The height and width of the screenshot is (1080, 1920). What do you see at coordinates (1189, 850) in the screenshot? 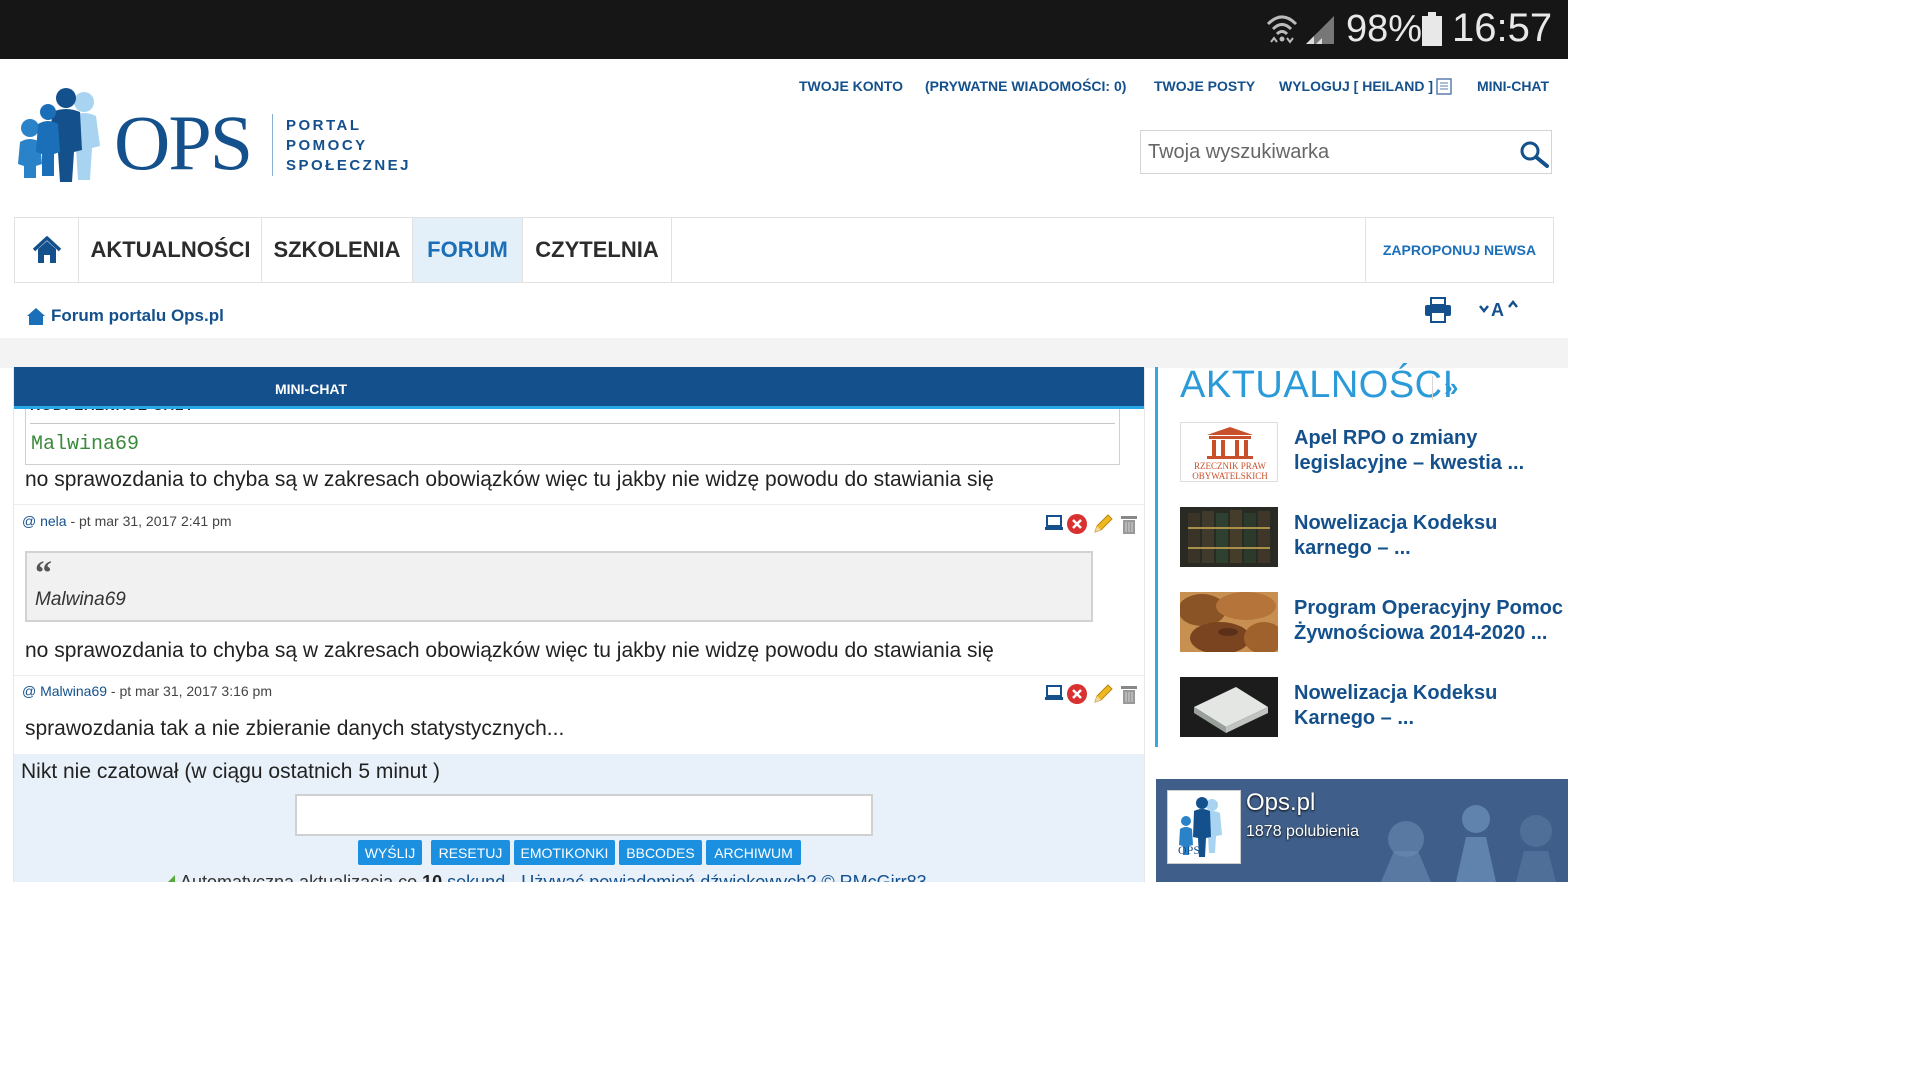
I see `facebook-logo-text: OPS` at bounding box center [1189, 850].